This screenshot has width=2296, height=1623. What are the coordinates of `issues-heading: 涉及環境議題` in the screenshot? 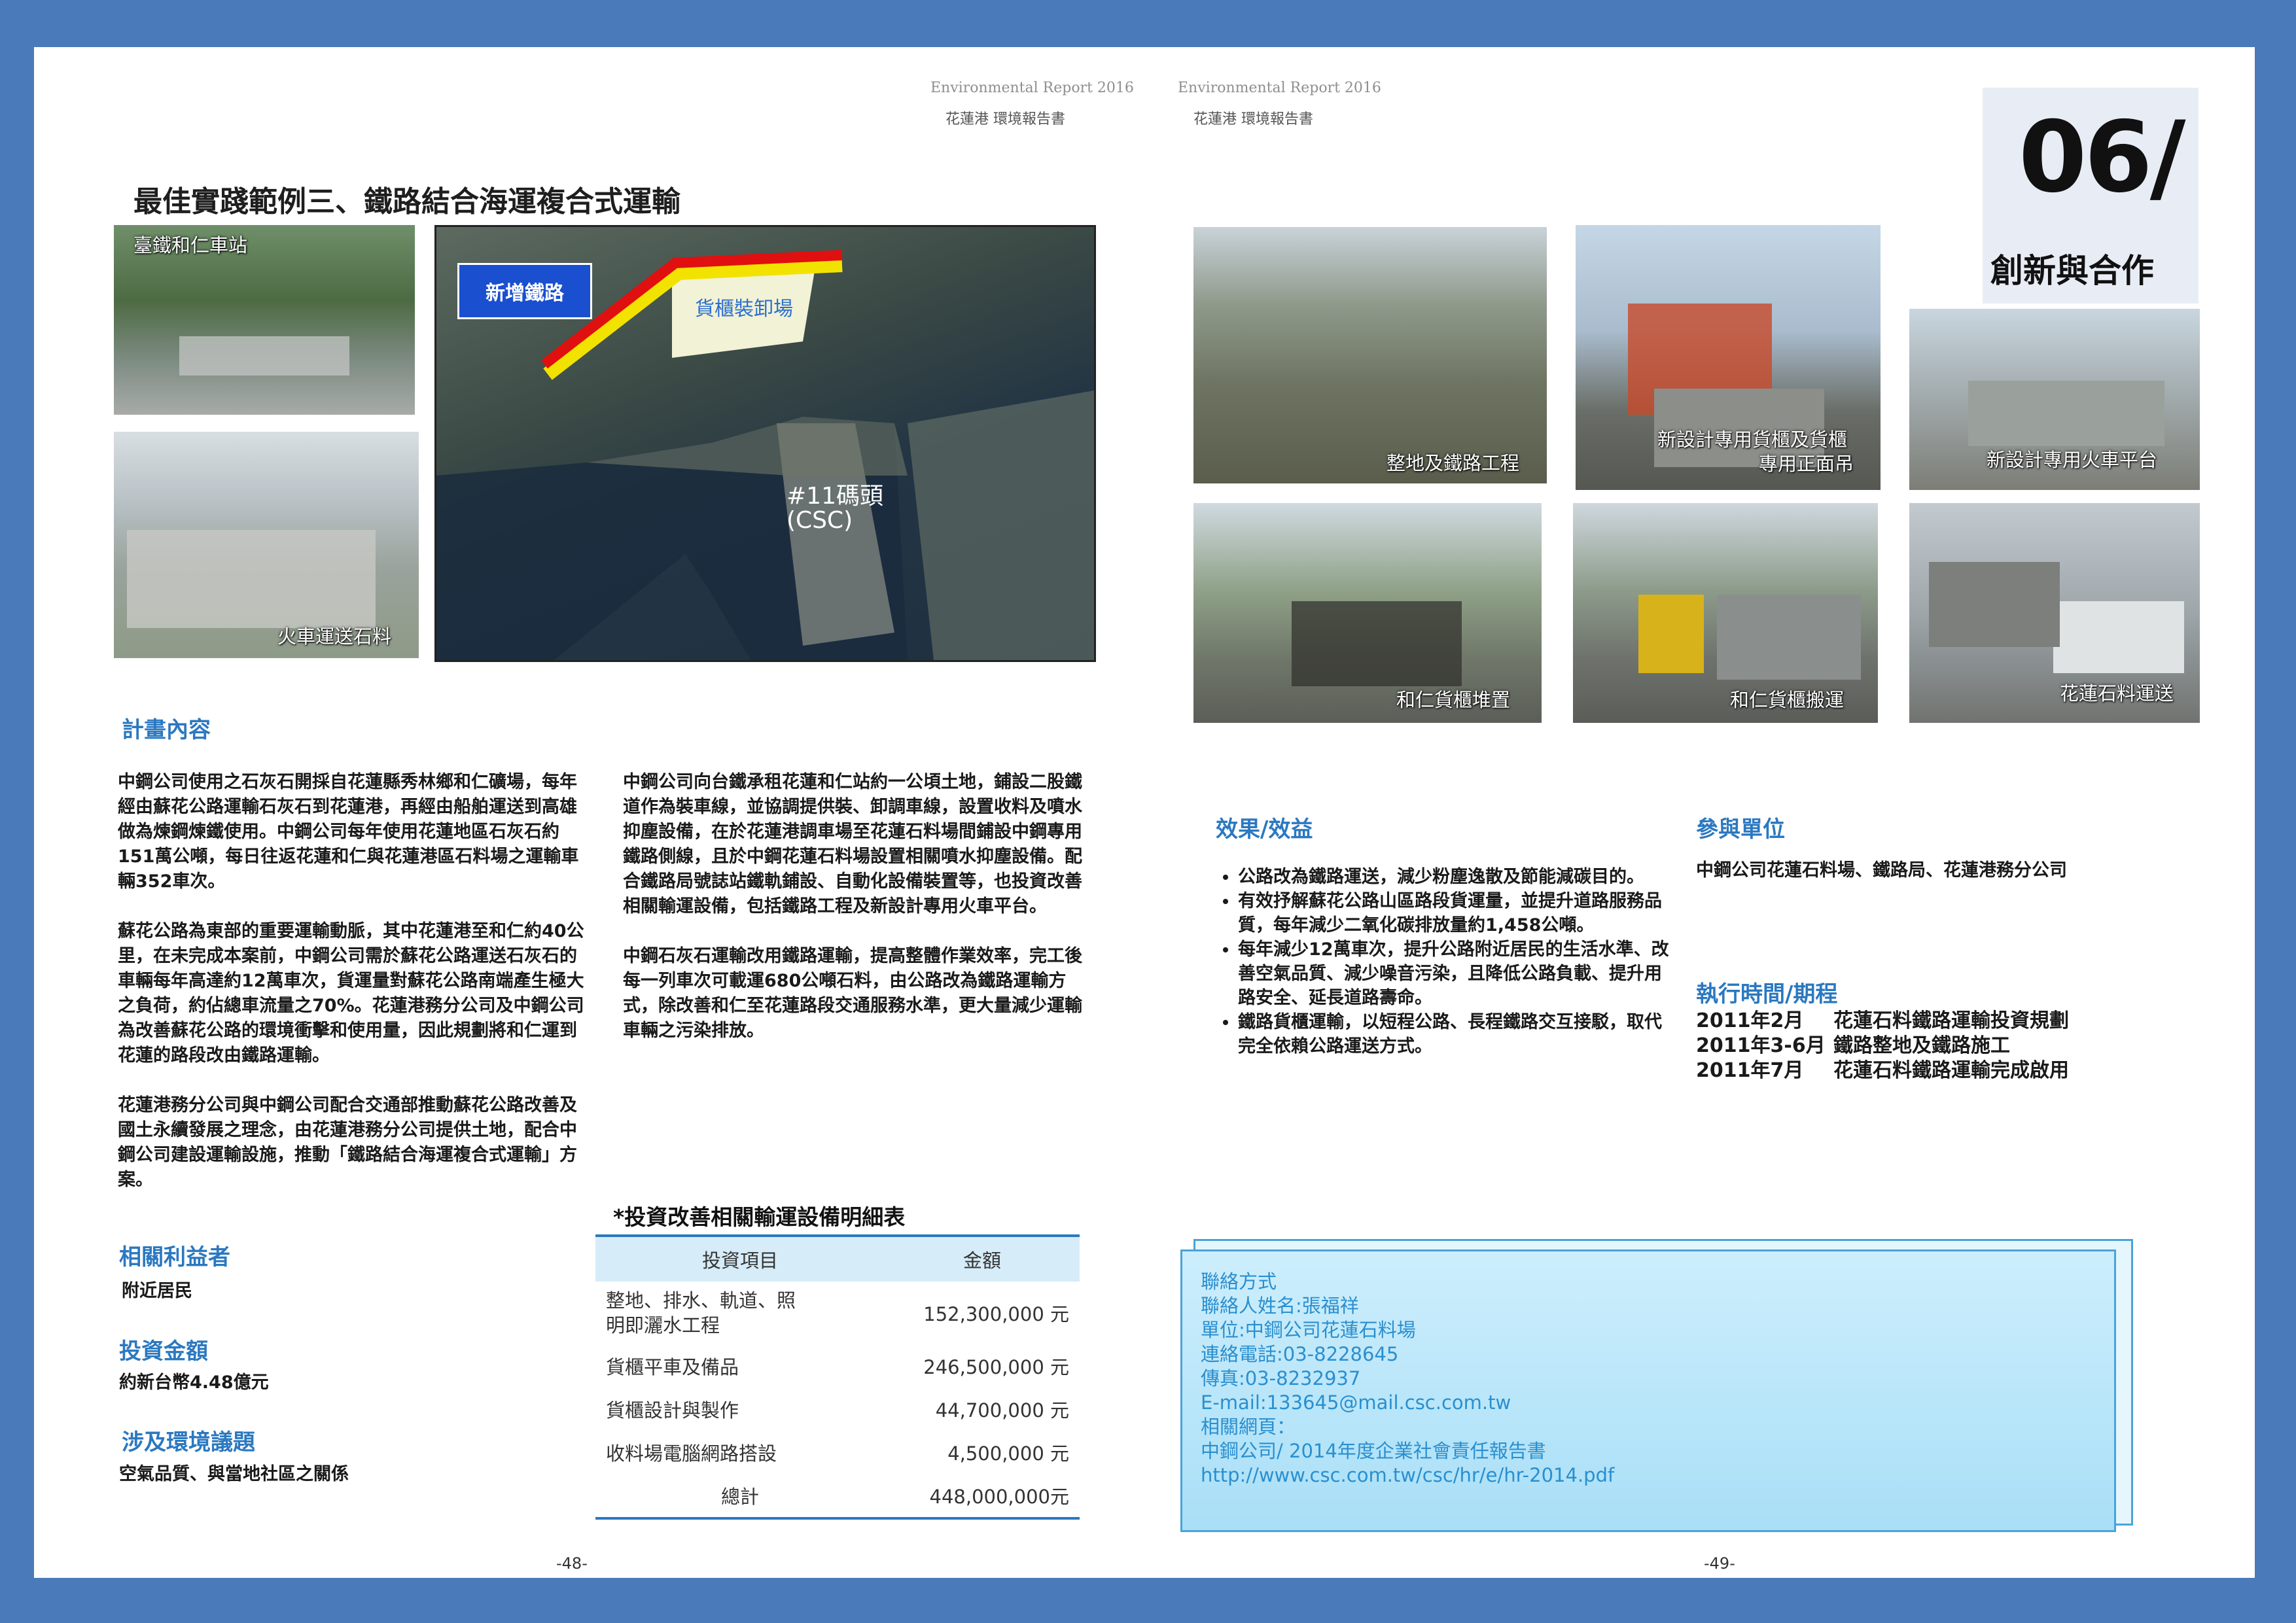 It's located at (188, 1443).